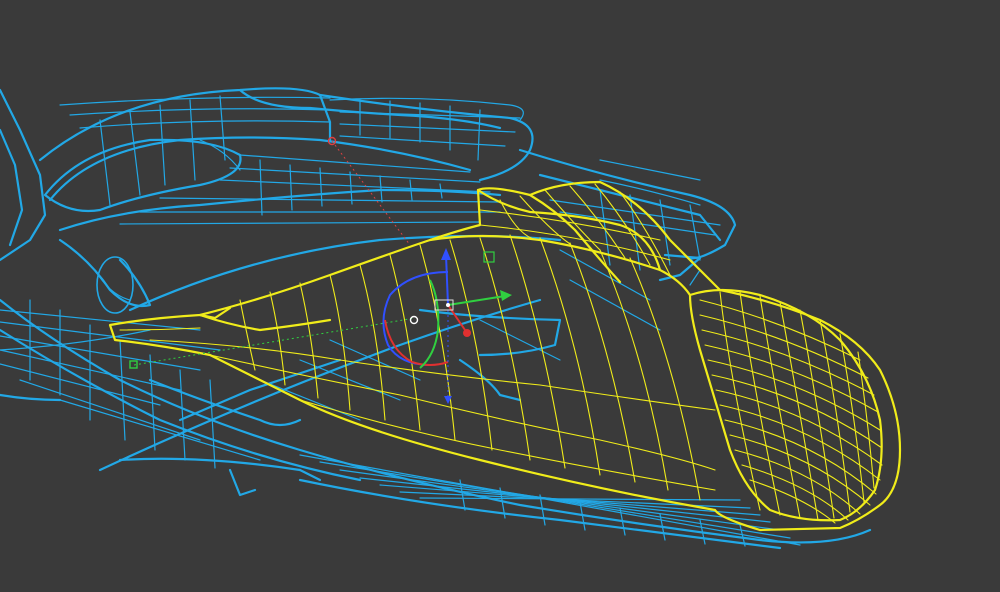 The image size is (1000, 592). Describe the element at coordinates (447, 280) in the screenshot. I see `axis-z-arrow` at that location.